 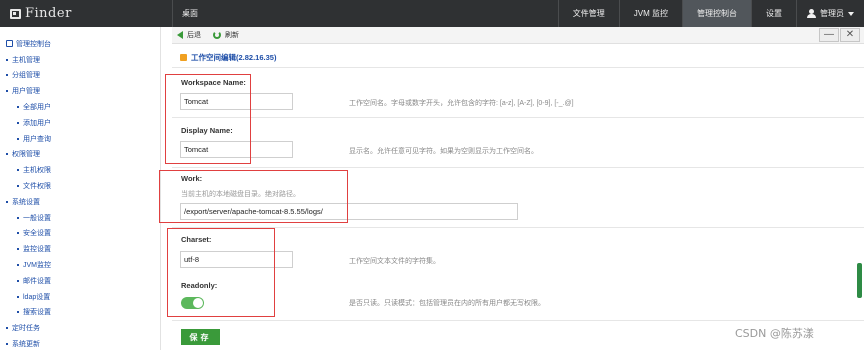 What do you see at coordinates (80, 281) in the screenshot?
I see `sidebar-item: 邮件设置` at bounding box center [80, 281].